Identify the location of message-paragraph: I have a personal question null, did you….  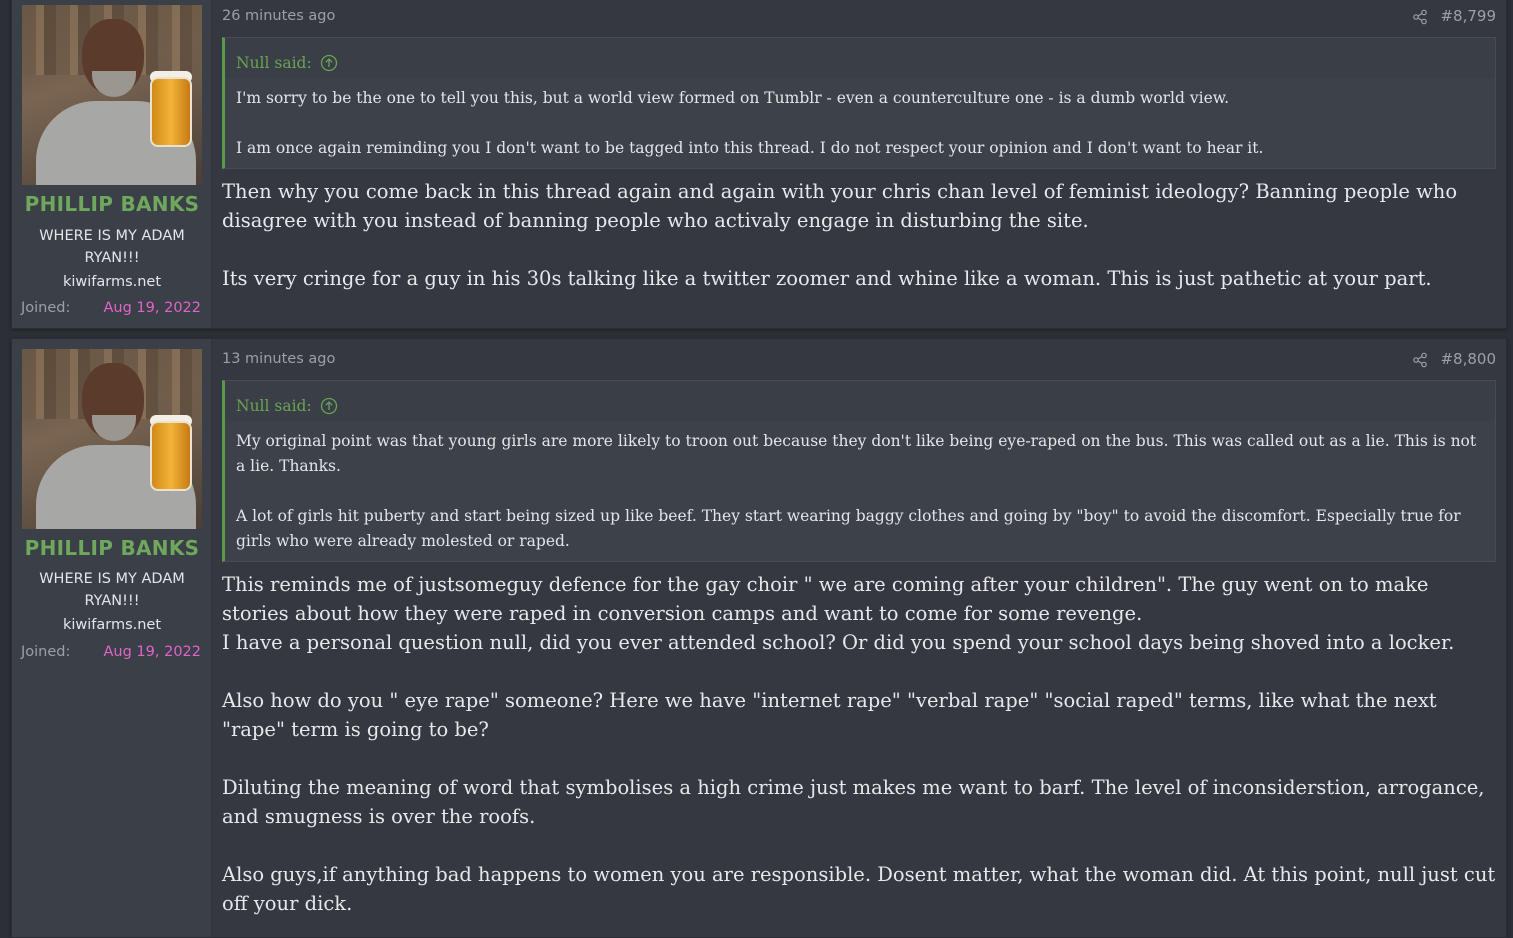
(838, 642).